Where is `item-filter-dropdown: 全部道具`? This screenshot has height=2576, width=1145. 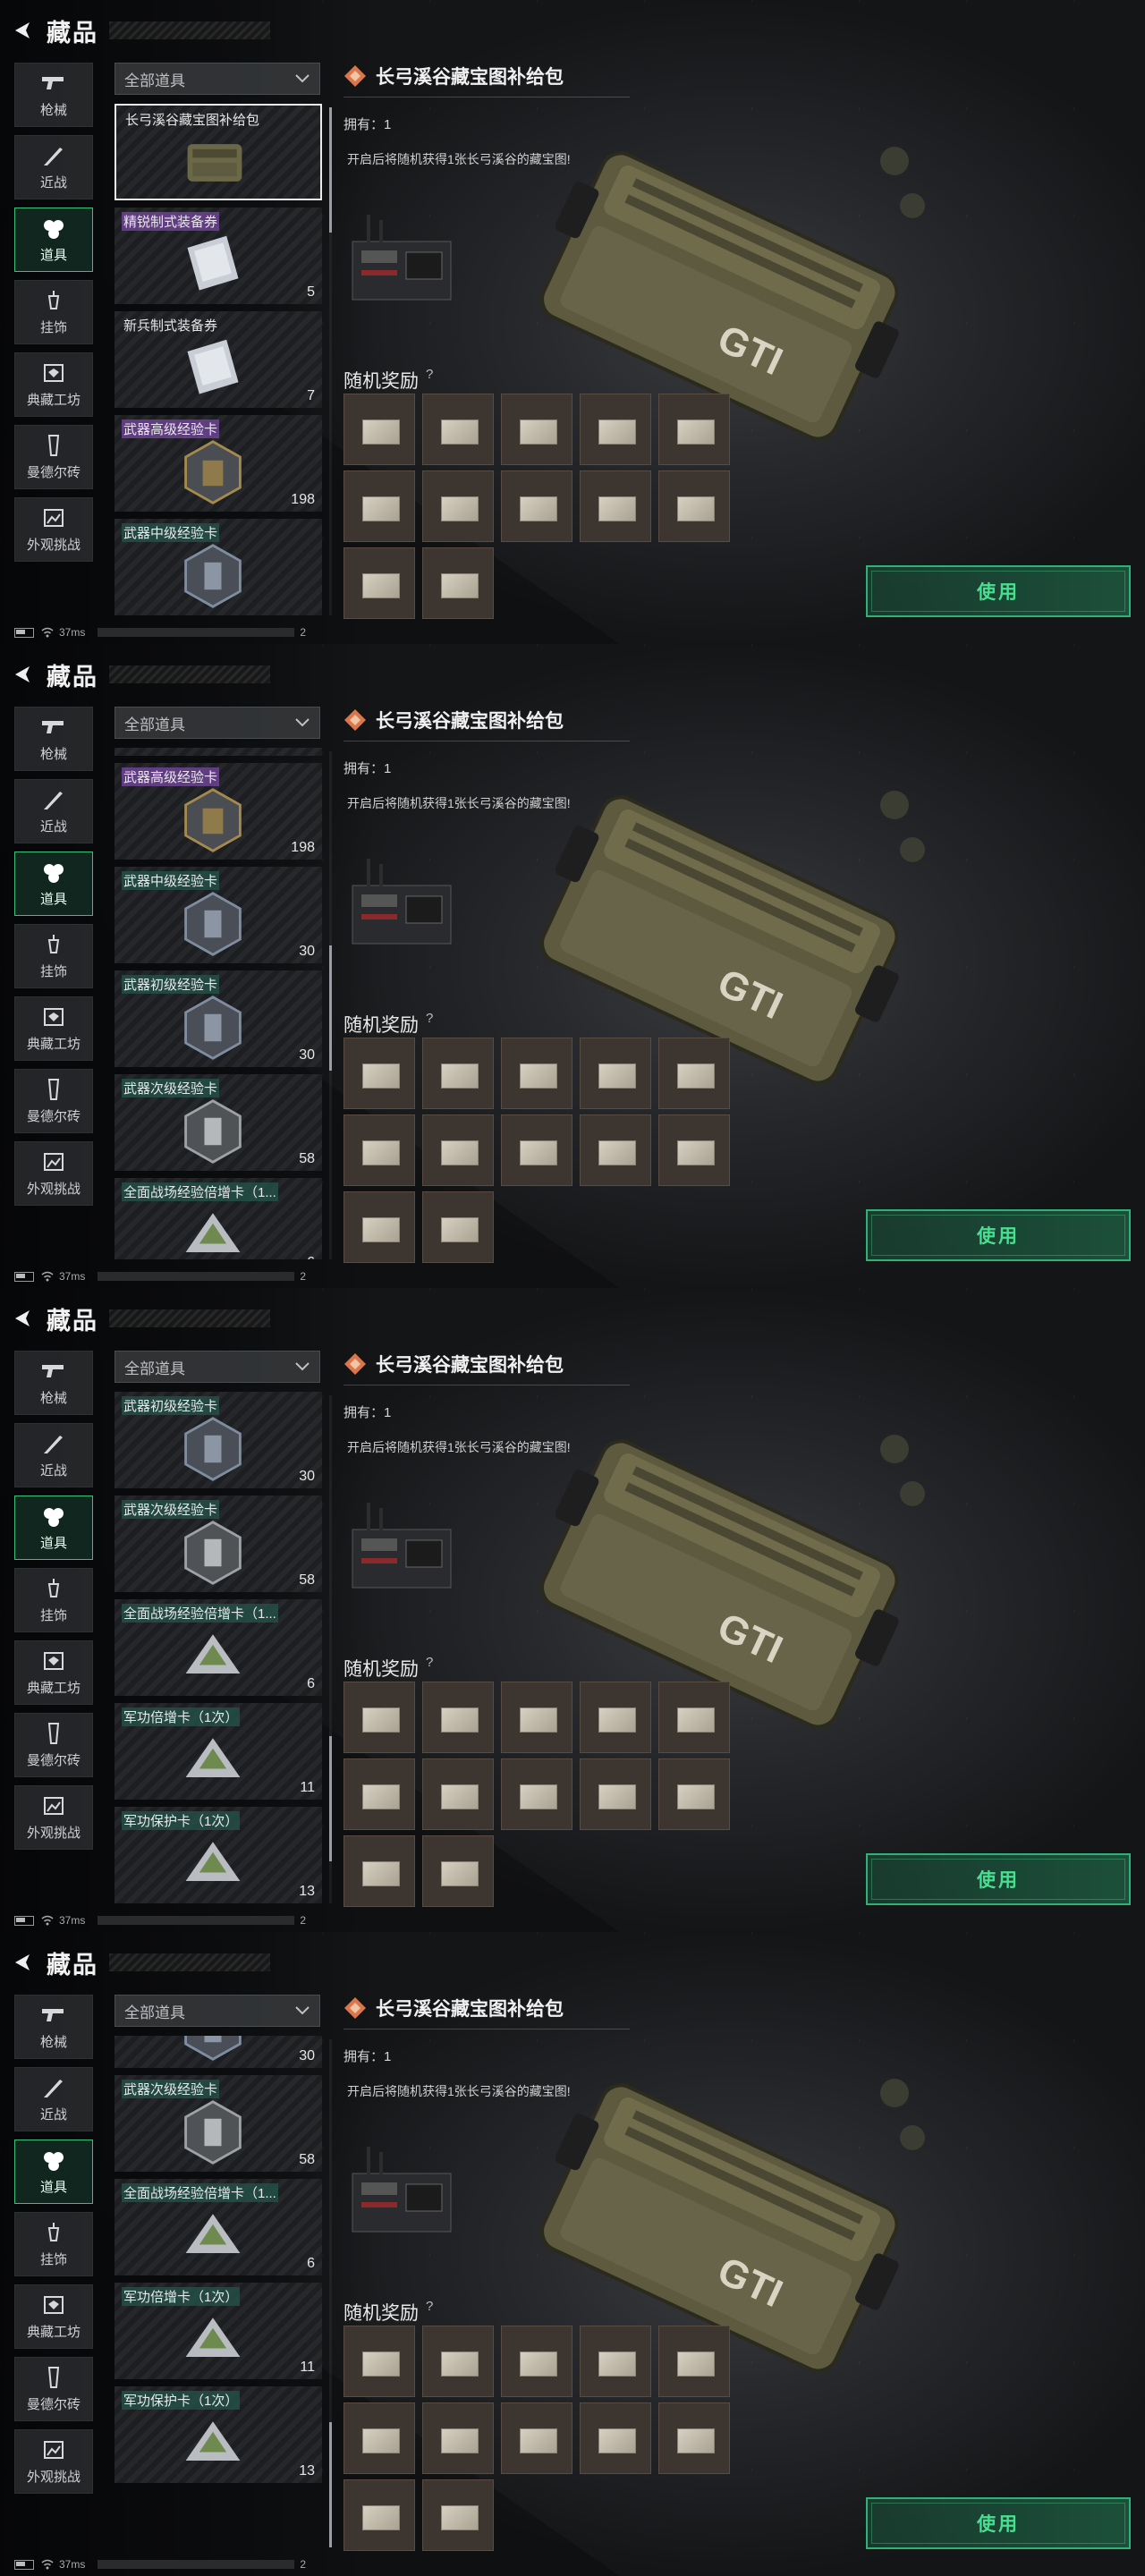 item-filter-dropdown: 全部道具 is located at coordinates (217, 1367).